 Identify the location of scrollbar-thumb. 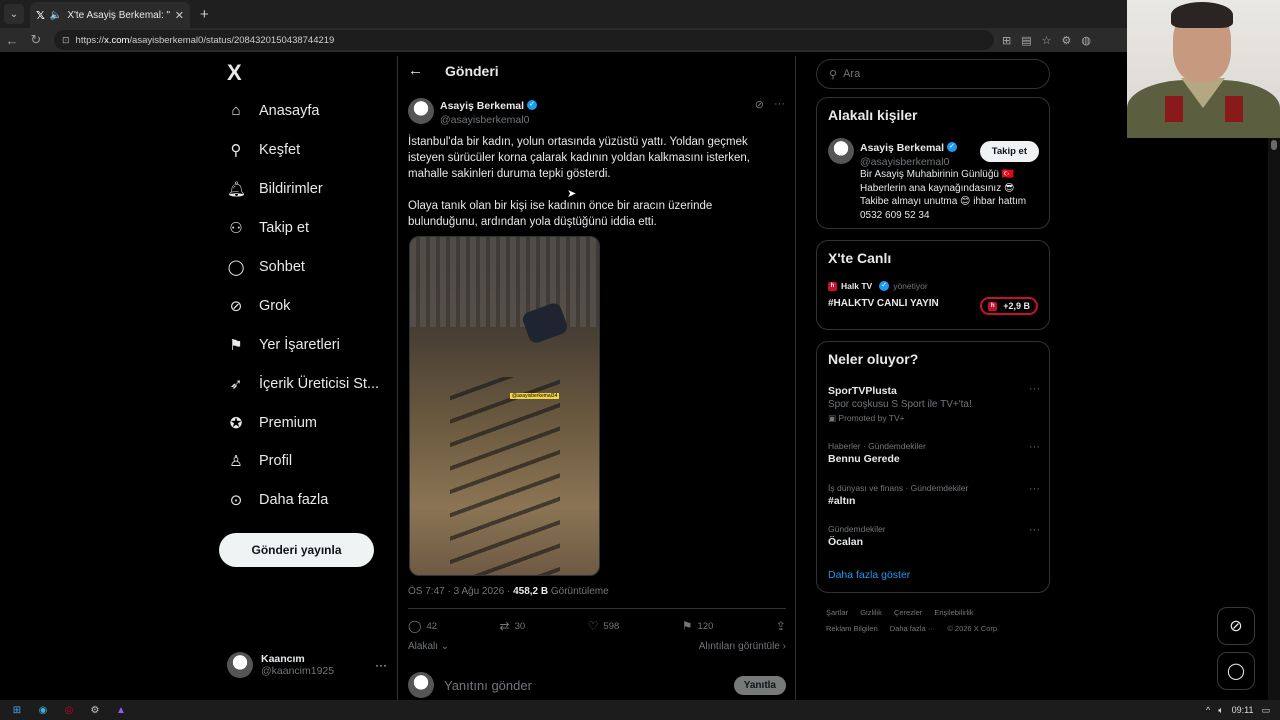
(1274, 145).